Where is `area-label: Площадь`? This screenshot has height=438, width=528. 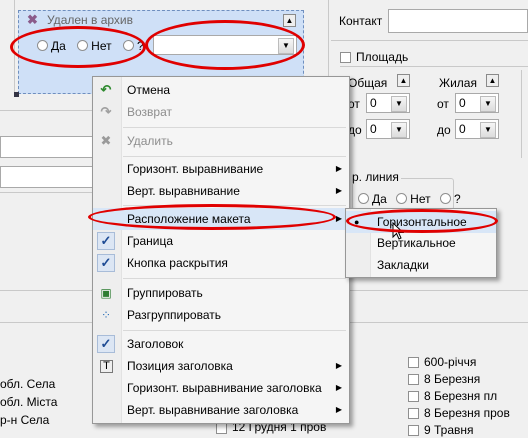 area-label: Площадь is located at coordinates (382, 57).